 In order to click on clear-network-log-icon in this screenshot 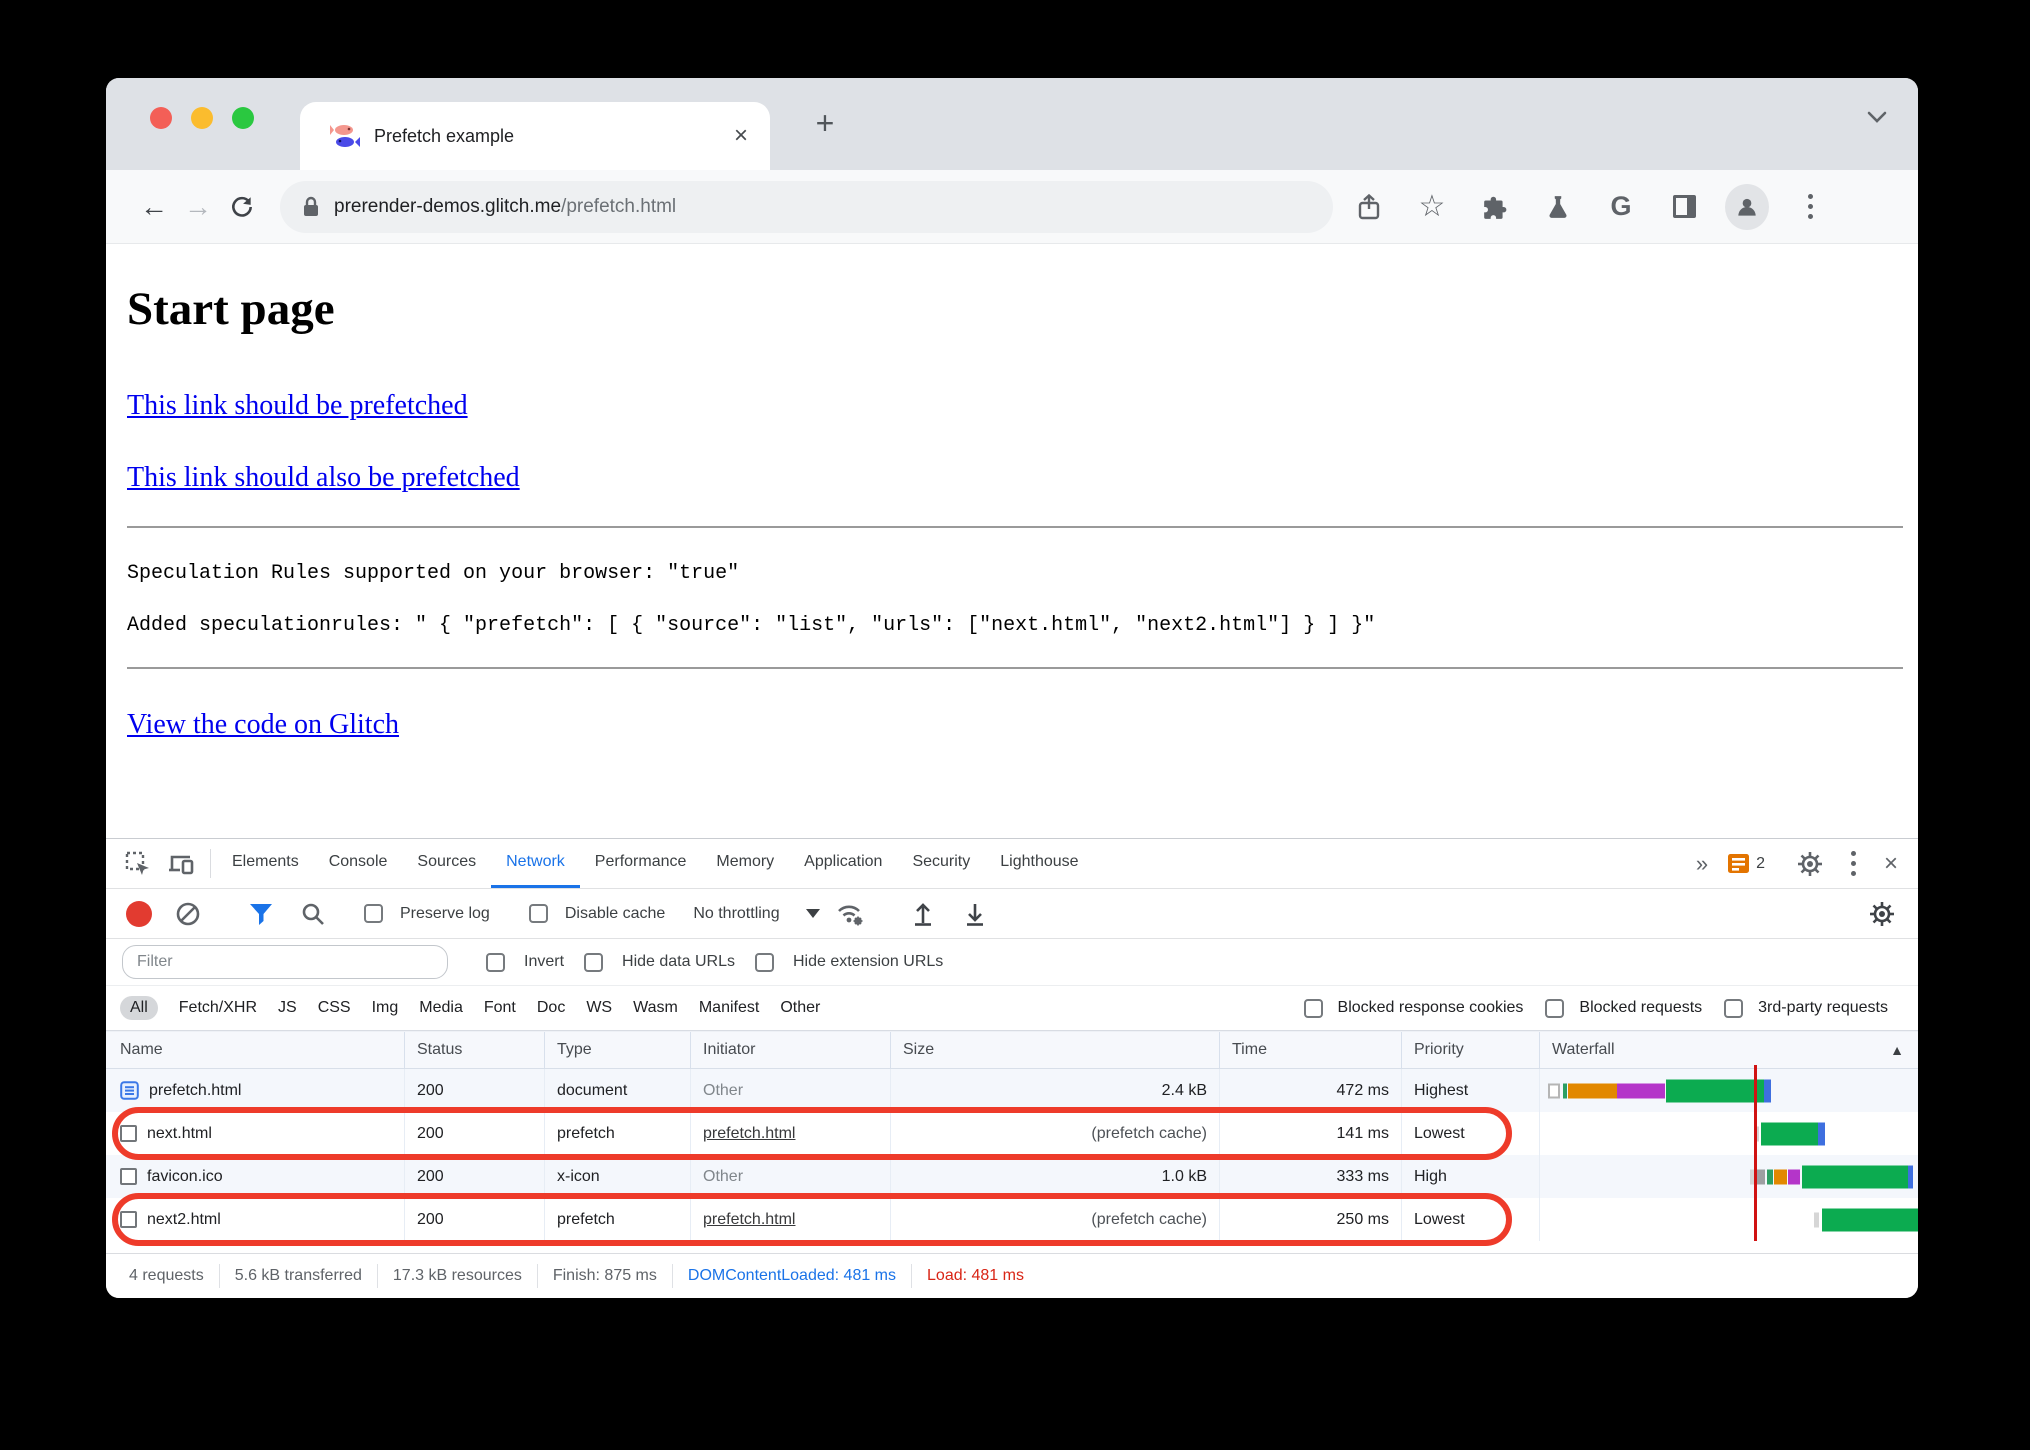, I will do `click(188, 914)`.